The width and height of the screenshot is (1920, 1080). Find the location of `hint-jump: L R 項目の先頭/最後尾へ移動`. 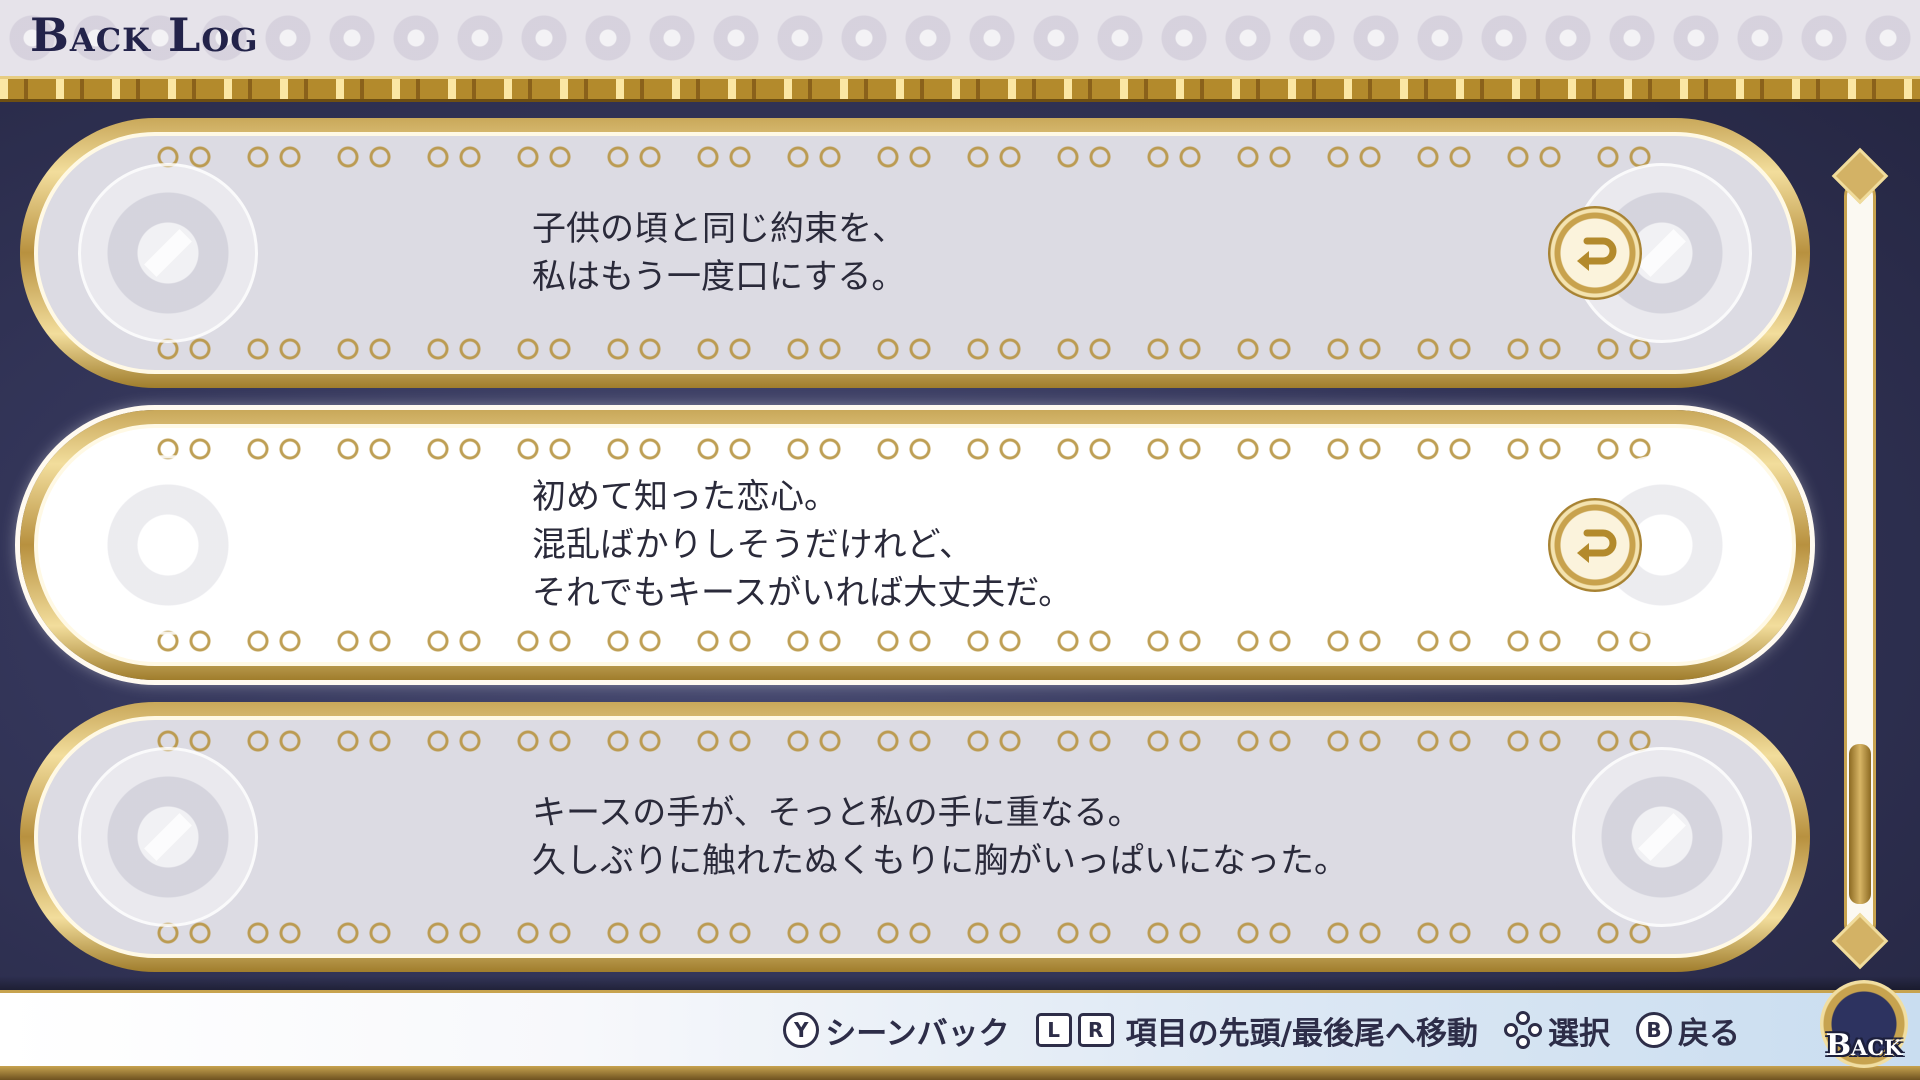

hint-jump: L R 項目の先頭/最後尾へ移動 is located at coordinates (1256, 1030).